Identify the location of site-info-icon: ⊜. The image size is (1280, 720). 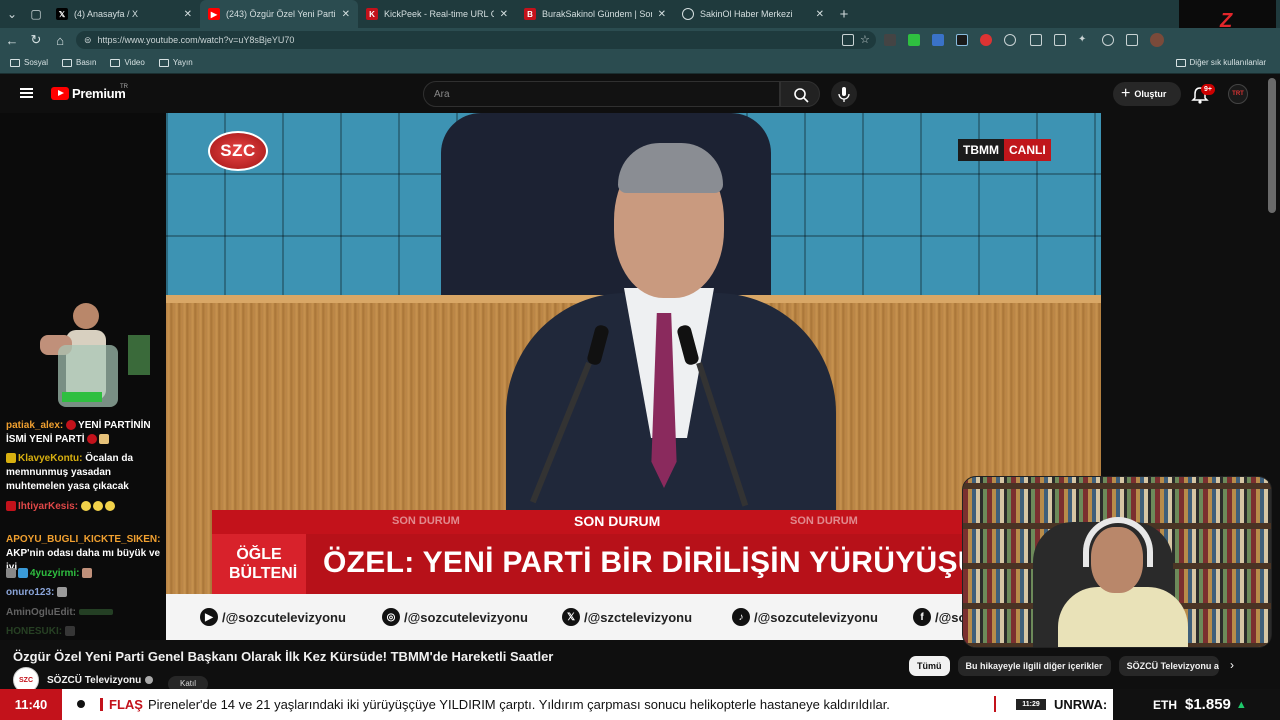
(88, 40).